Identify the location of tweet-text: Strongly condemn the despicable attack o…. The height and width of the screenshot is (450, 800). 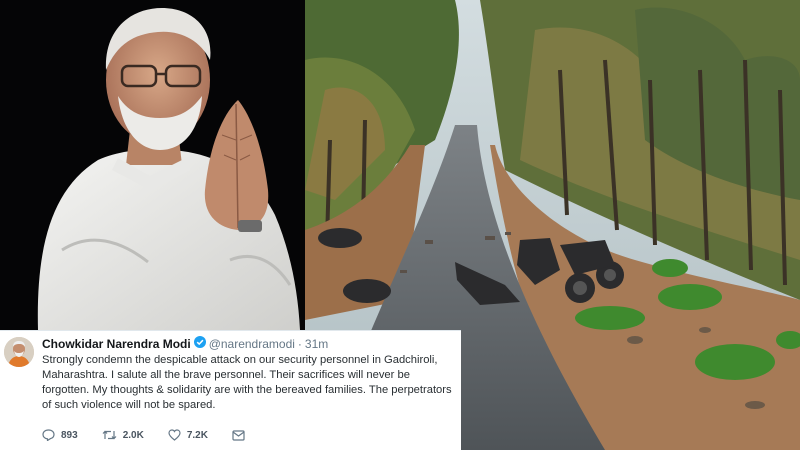
(247, 382).